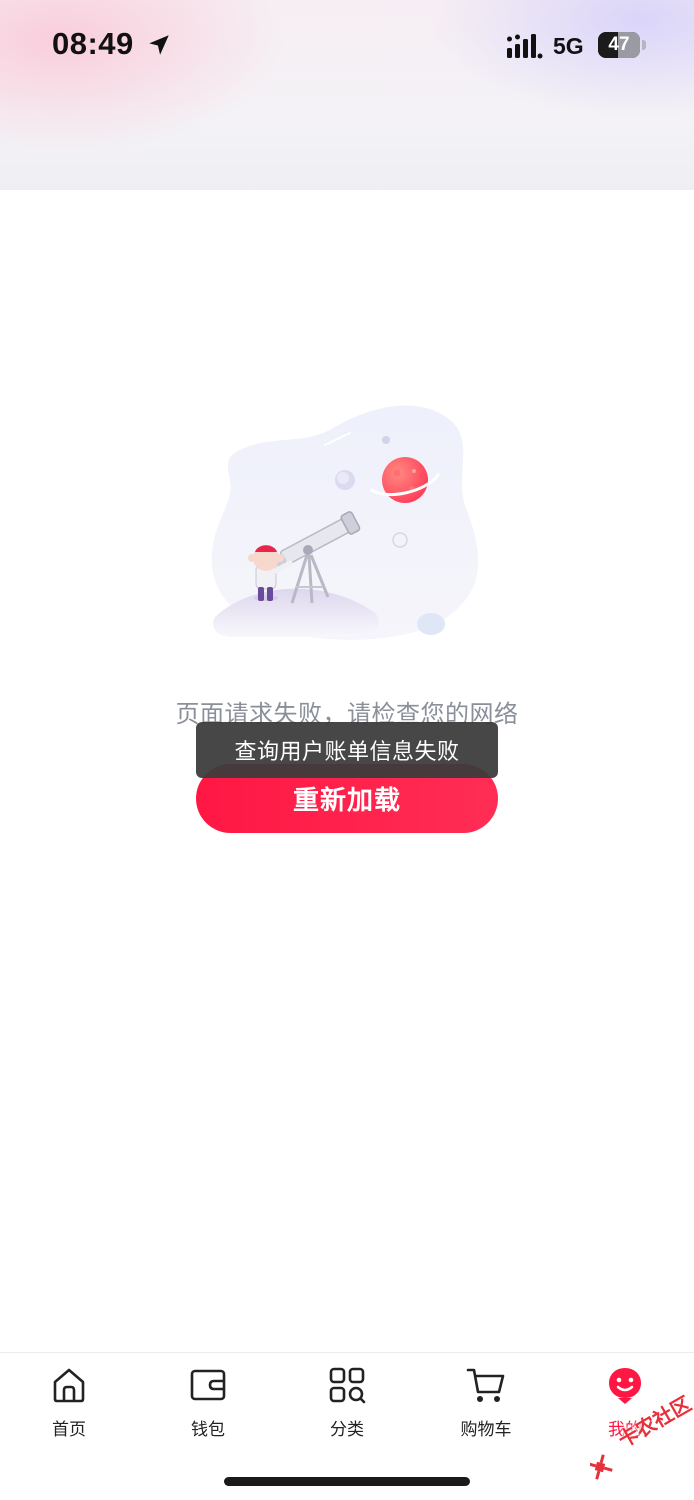 This screenshot has height=1500, width=694. What do you see at coordinates (625, 1386) in the screenshot?
I see `profile-icon` at bounding box center [625, 1386].